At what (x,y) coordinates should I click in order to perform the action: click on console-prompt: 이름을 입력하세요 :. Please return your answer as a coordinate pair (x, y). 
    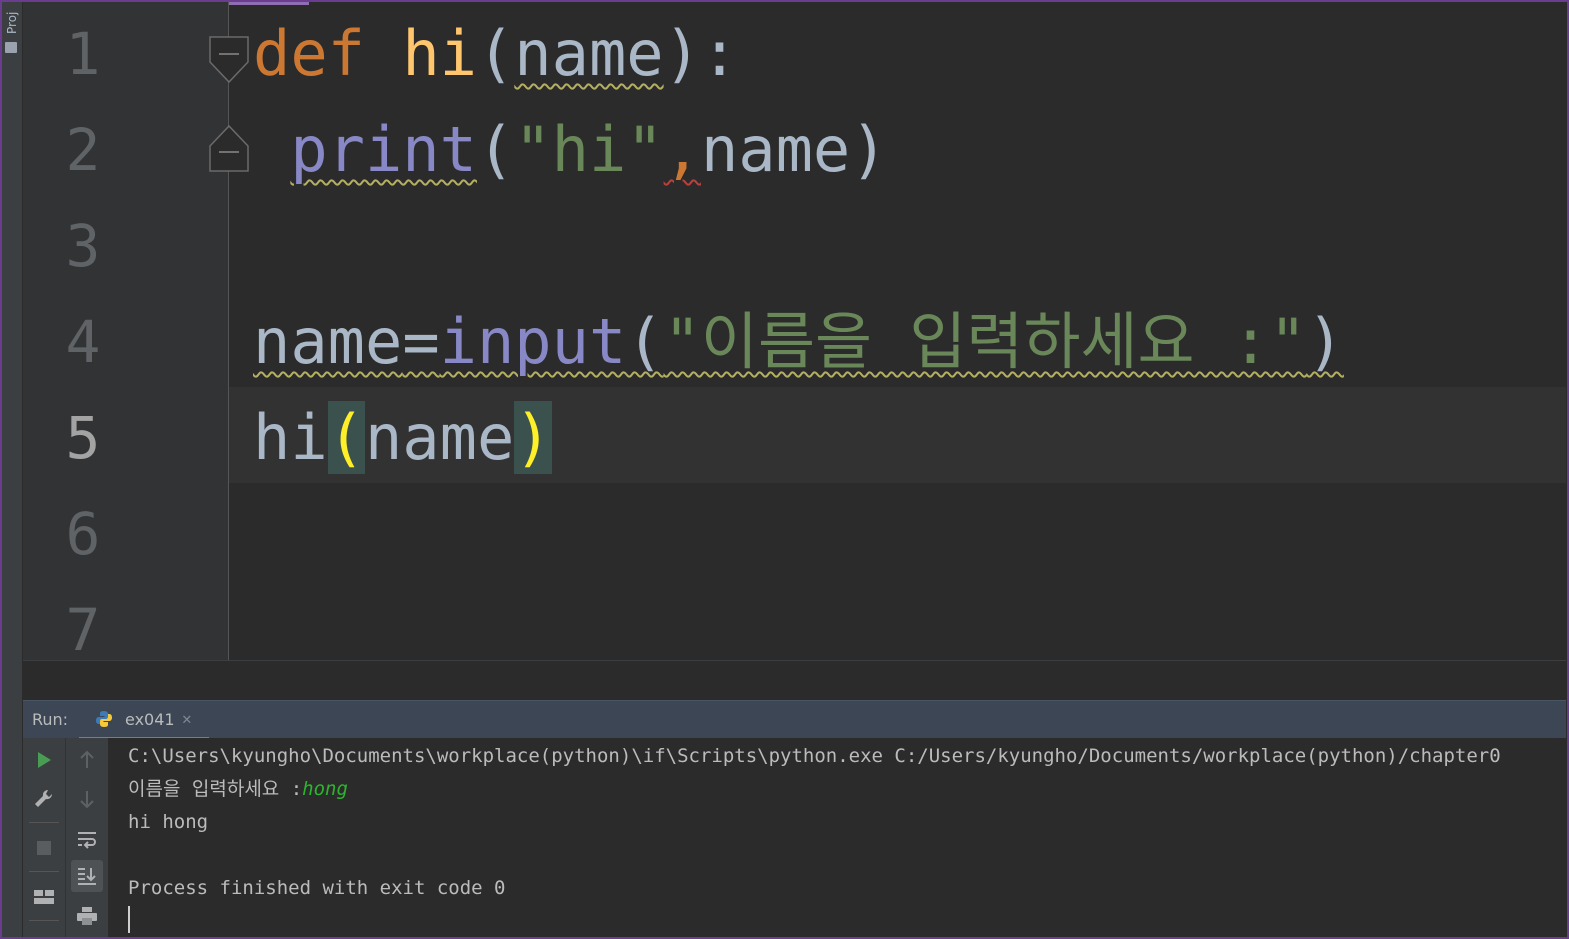
    Looking at the image, I should click on (215, 789).